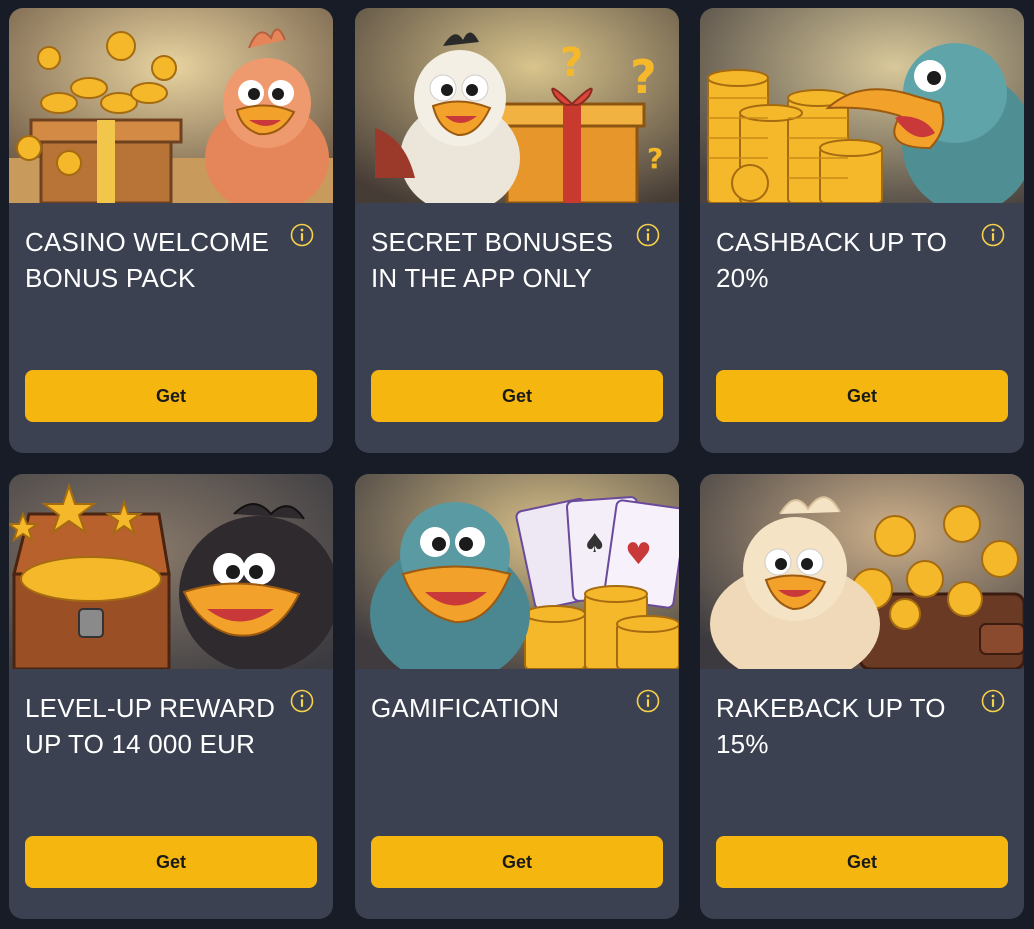 The height and width of the screenshot is (929, 1034). I want to click on black-bird-treasure-illustration, so click(171, 571).